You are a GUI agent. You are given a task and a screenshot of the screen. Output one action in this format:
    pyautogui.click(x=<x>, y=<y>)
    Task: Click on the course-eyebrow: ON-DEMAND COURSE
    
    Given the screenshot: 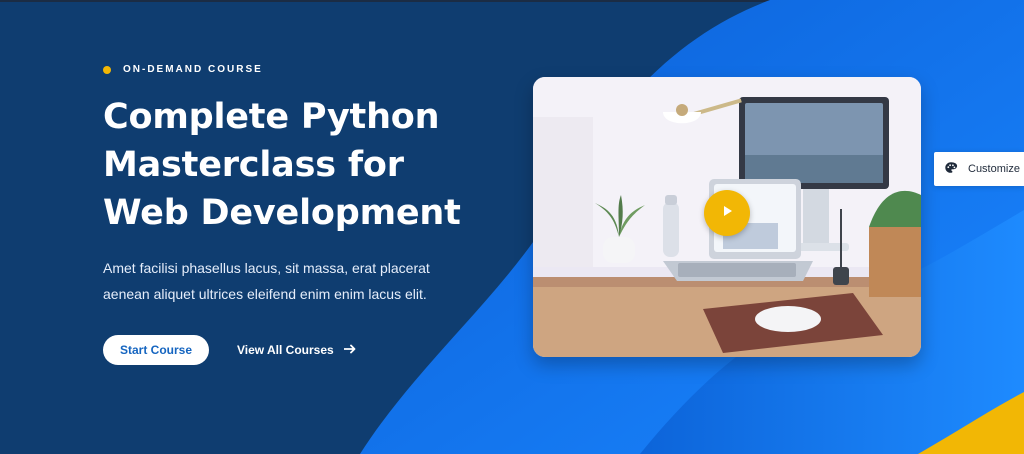 What is the action you would take?
    pyautogui.click(x=313, y=69)
    